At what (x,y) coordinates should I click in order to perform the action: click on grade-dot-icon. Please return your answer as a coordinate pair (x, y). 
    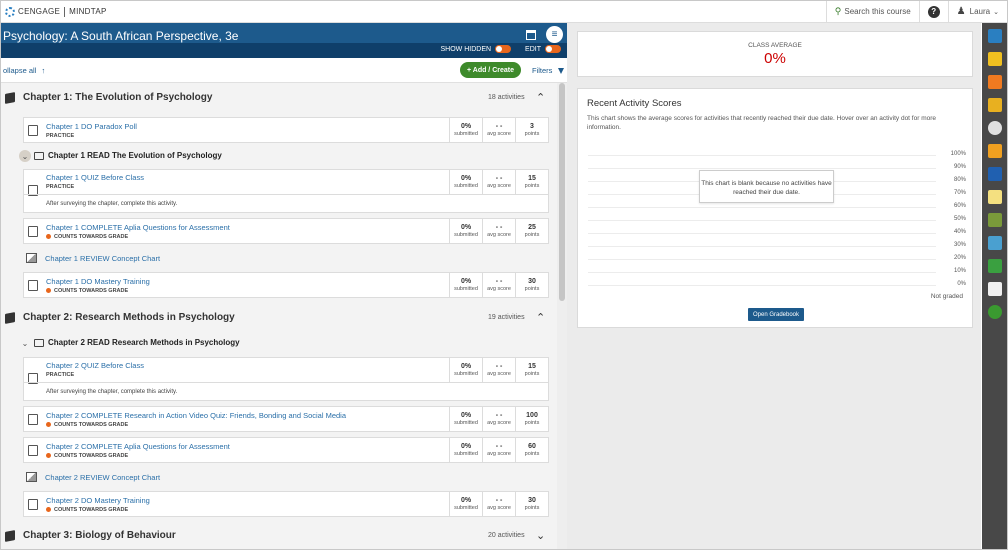
    Looking at the image, I should click on (48, 456).